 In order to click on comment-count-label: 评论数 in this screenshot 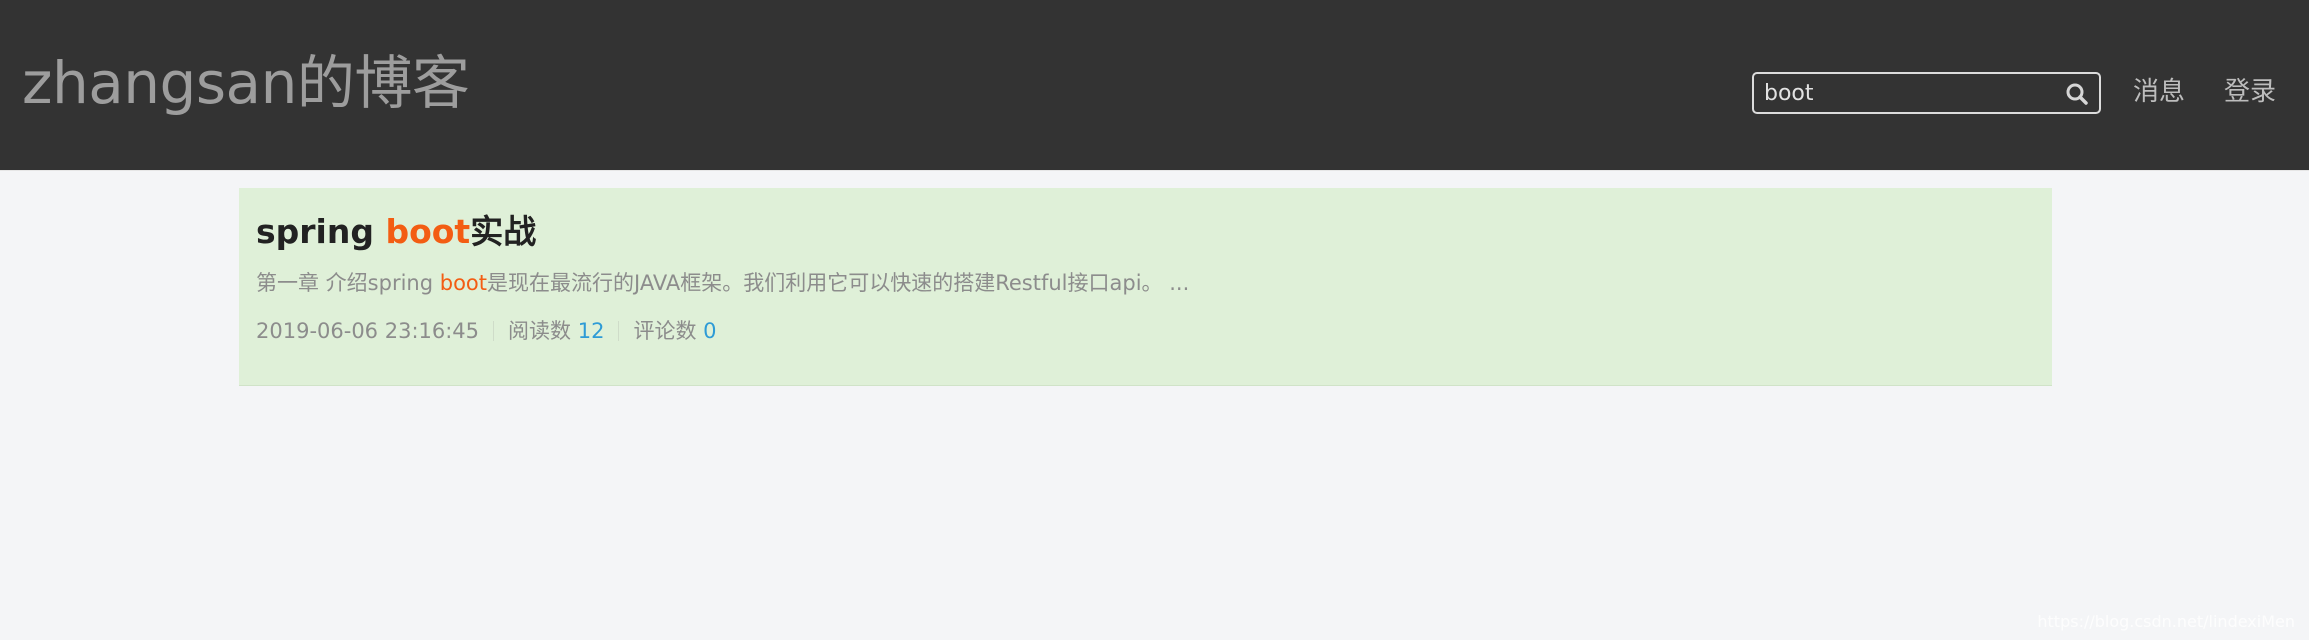, I will do `click(668, 331)`.